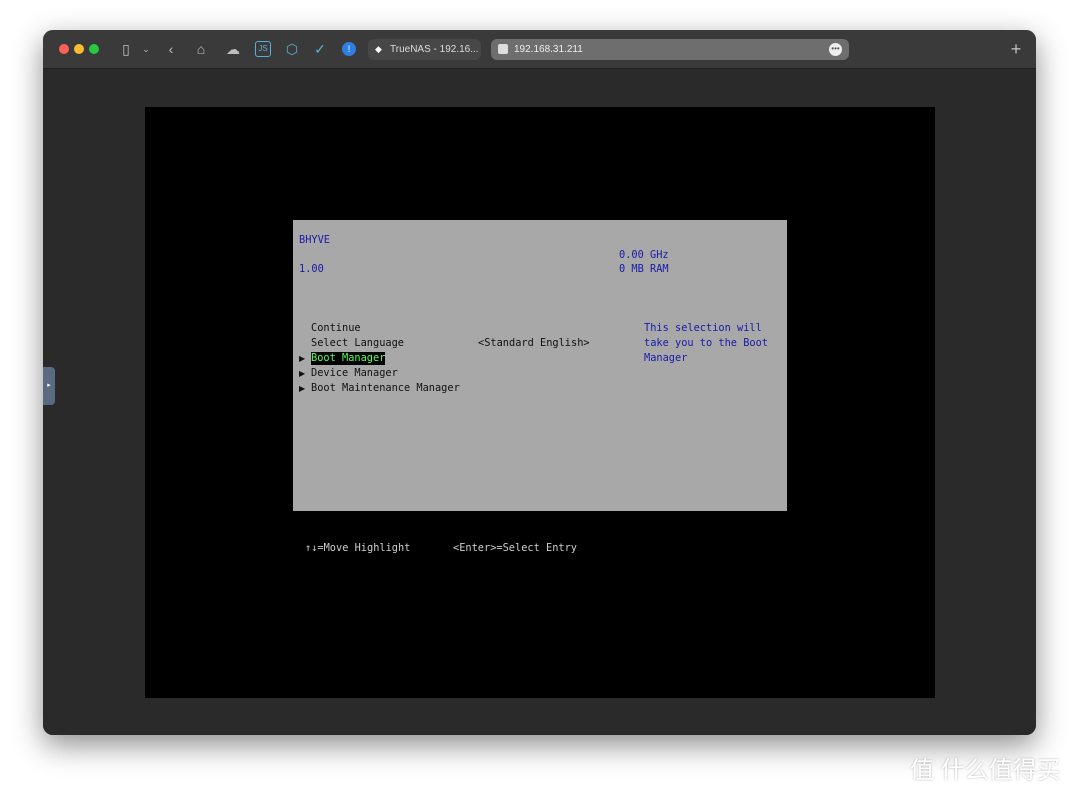 Image resolution: width=1080 pixels, height=793 pixels. What do you see at coordinates (146, 49) in the screenshot?
I see `chevron-down-icon: ⌄` at bounding box center [146, 49].